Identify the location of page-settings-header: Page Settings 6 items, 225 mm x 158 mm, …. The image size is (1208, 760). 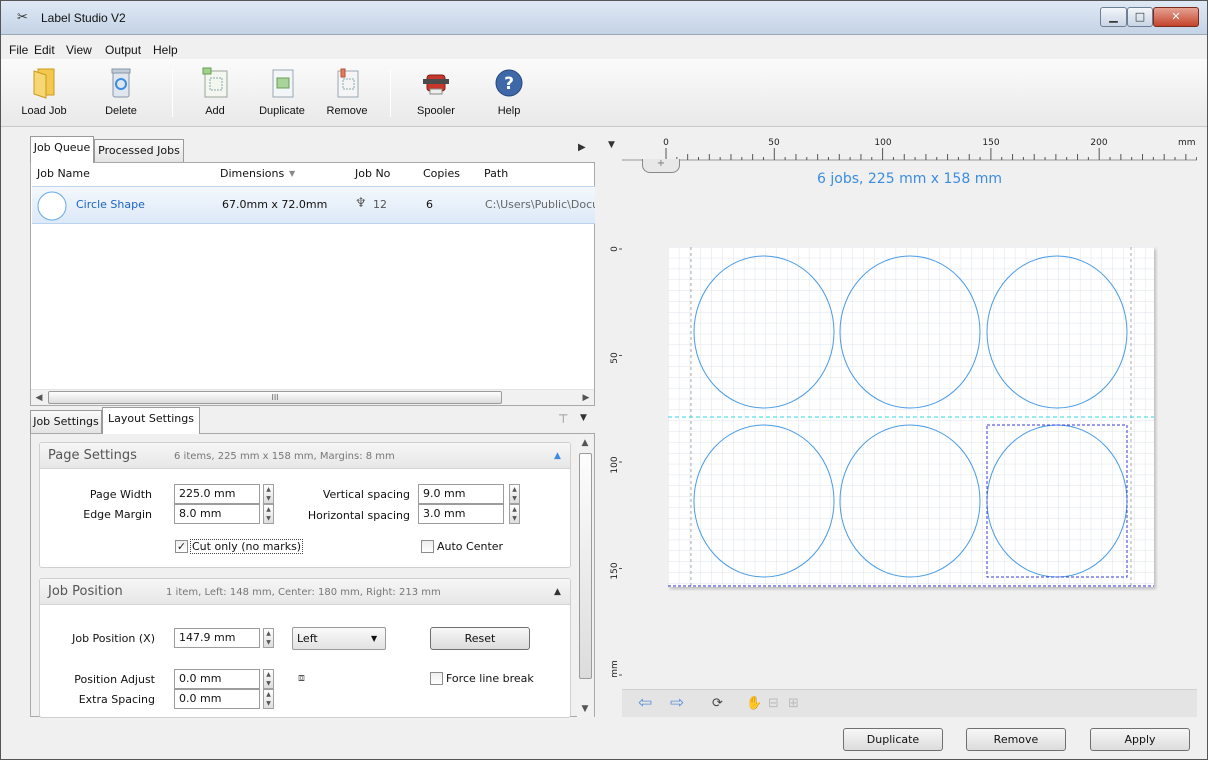
(305, 456).